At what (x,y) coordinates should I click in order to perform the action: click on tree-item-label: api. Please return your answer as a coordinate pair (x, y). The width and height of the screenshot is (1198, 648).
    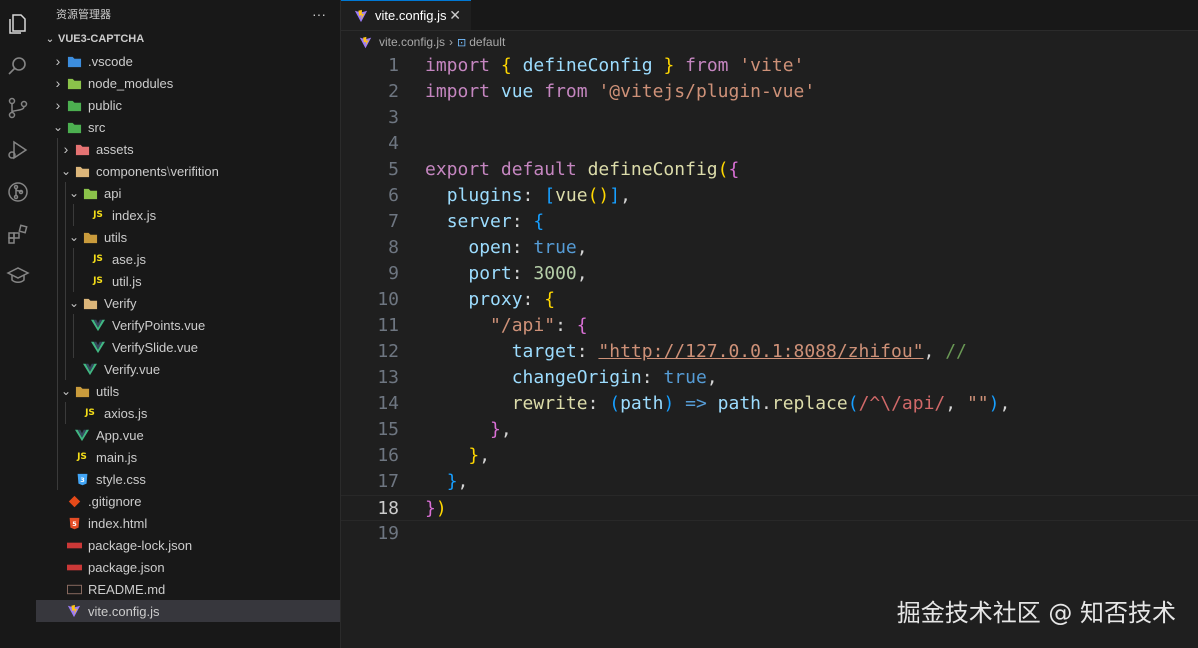
    Looking at the image, I should click on (113, 193).